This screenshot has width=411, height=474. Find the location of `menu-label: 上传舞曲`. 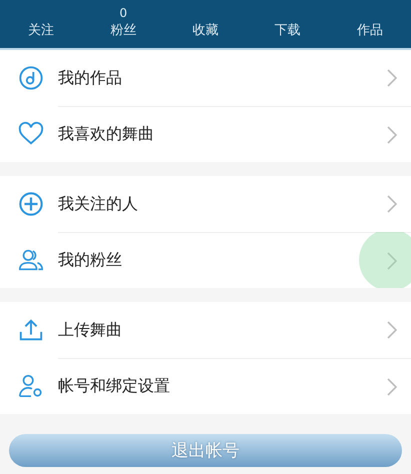

menu-label: 上传舞曲 is located at coordinates (90, 330).